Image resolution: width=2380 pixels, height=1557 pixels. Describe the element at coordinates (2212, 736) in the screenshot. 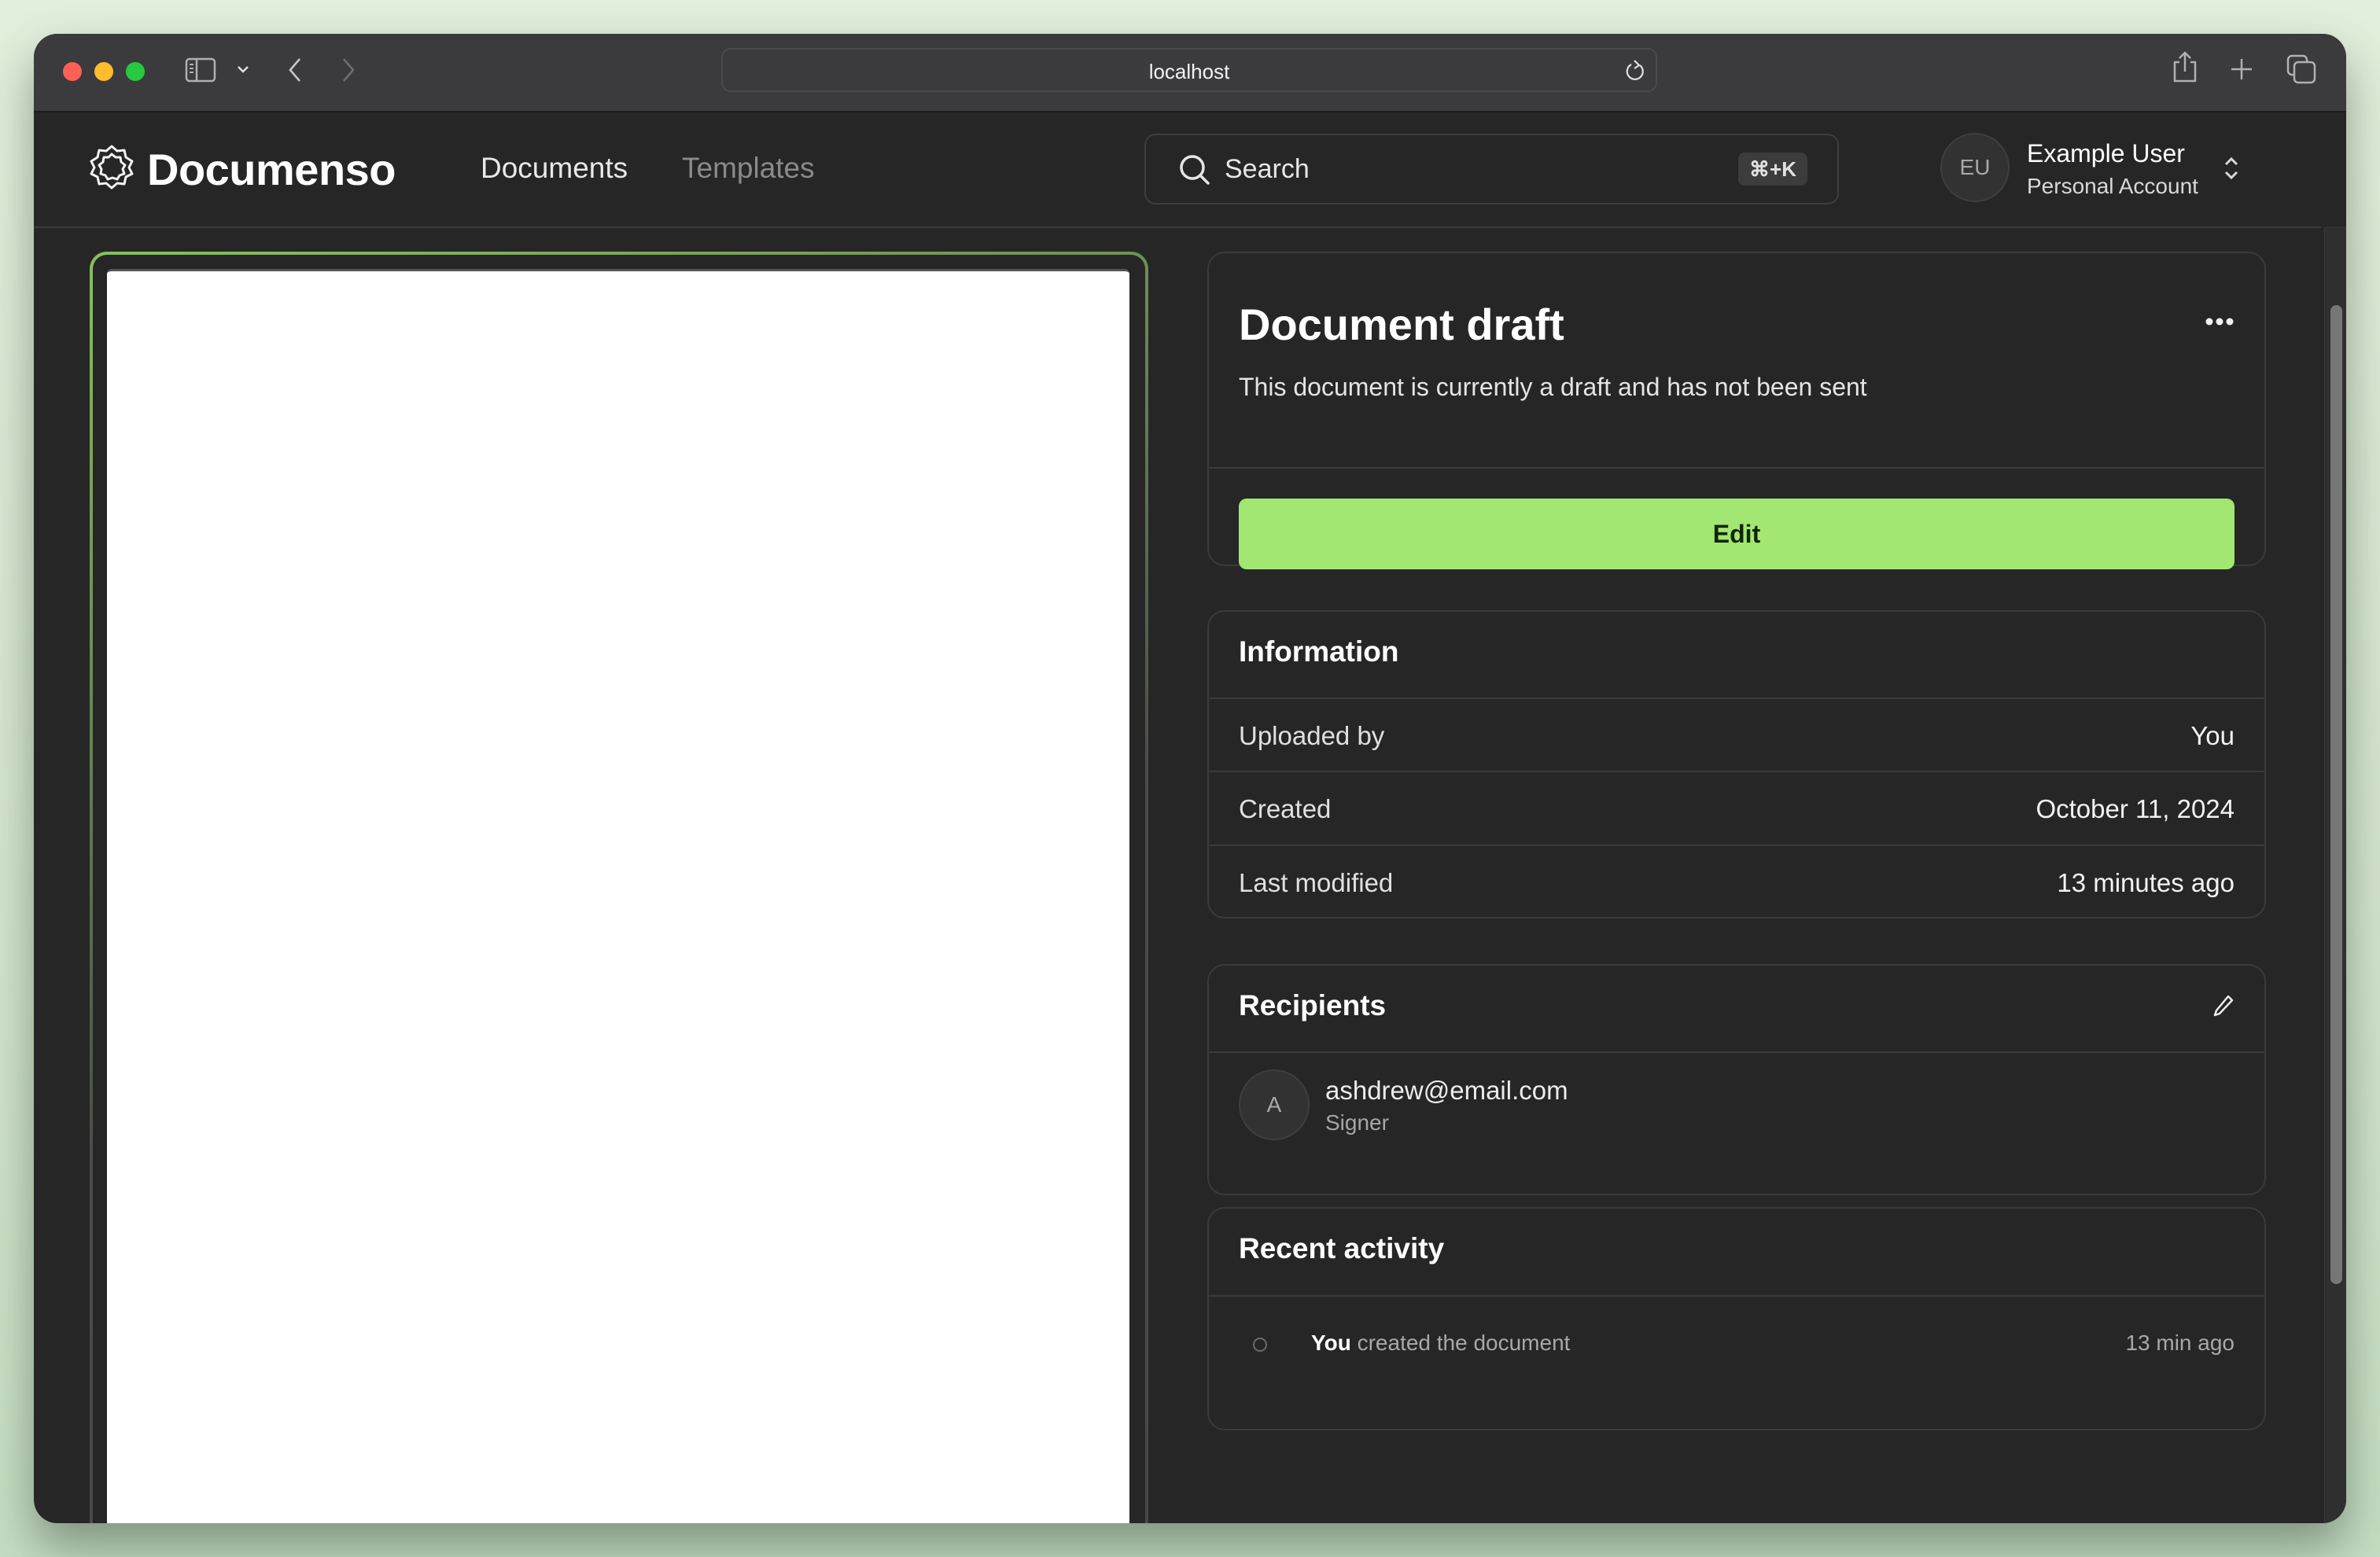

I see `info-value: You` at that location.